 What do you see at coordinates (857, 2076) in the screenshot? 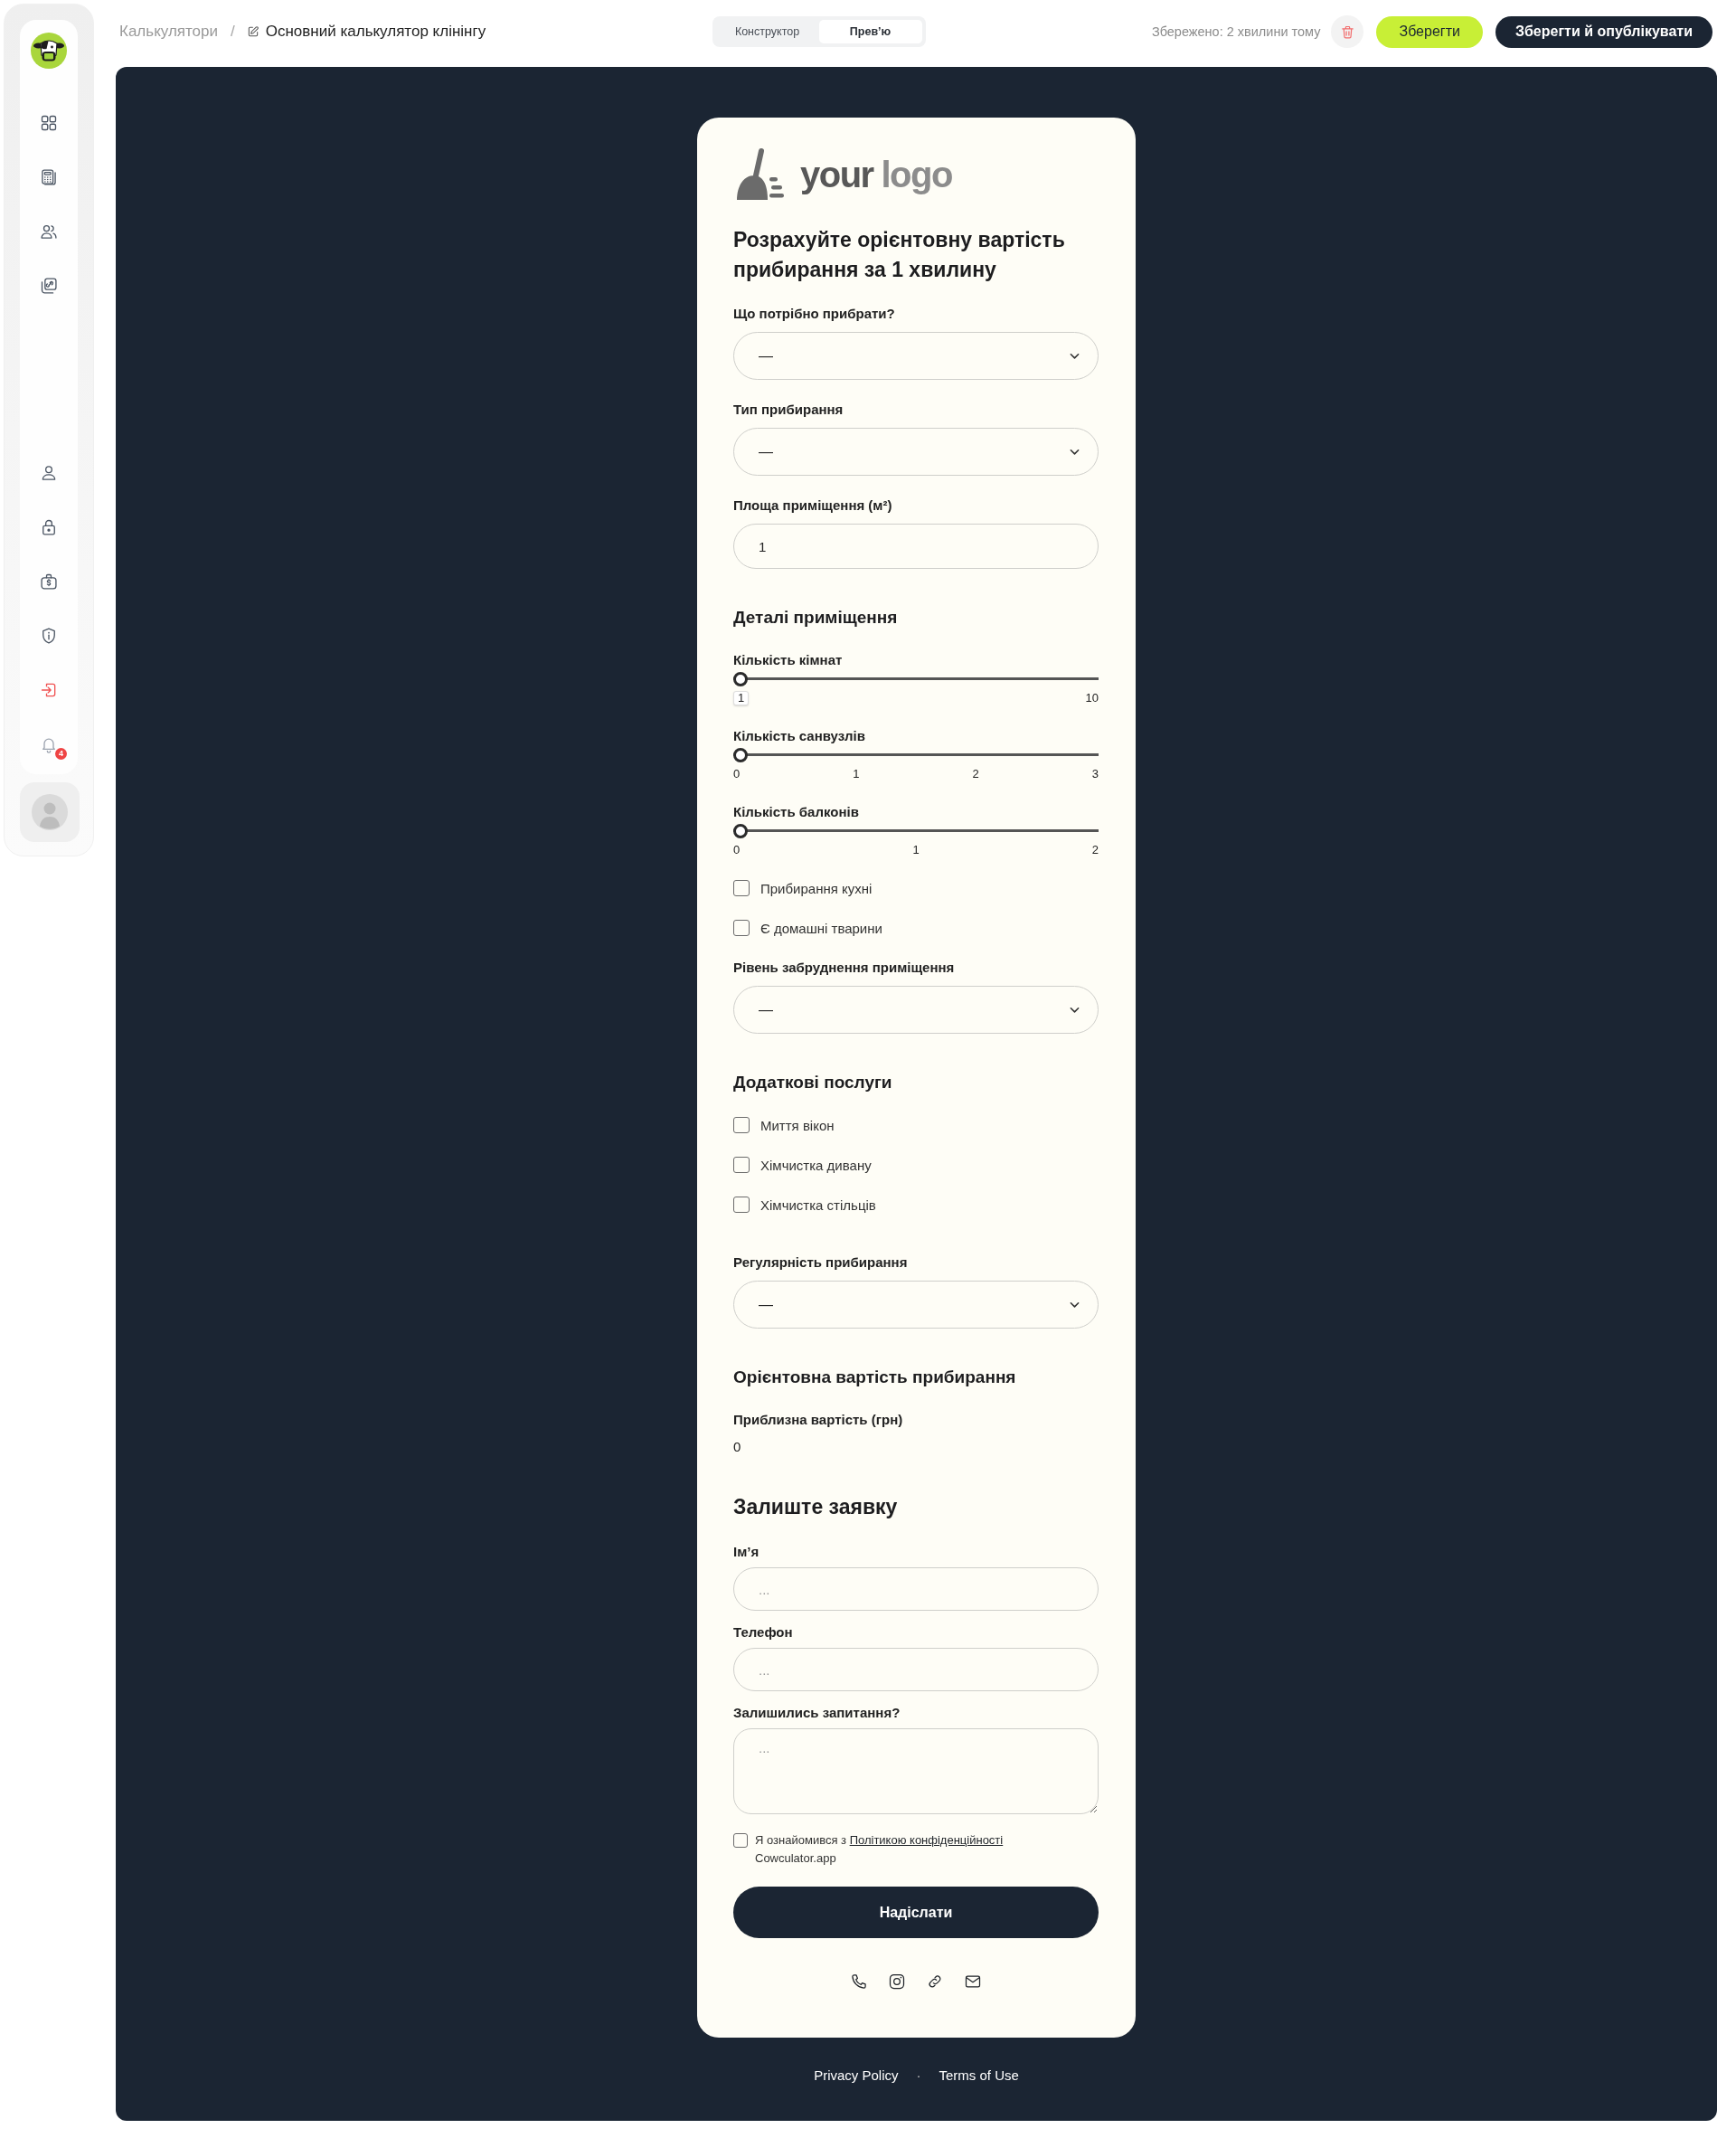
I see `footer-link: Privacy Policy` at bounding box center [857, 2076].